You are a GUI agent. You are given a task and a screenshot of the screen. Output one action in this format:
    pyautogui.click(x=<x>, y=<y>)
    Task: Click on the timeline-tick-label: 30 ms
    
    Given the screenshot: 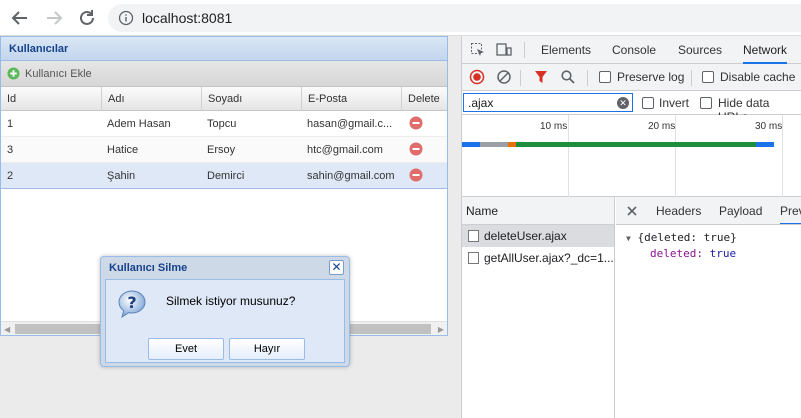 What is the action you would take?
    pyautogui.click(x=769, y=126)
    